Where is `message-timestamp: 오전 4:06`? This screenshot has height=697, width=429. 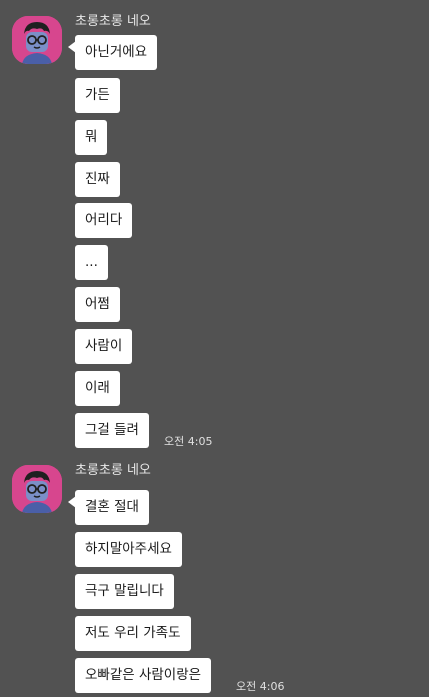 message-timestamp: 오전 4:06 is located at coordinates (260, 686).